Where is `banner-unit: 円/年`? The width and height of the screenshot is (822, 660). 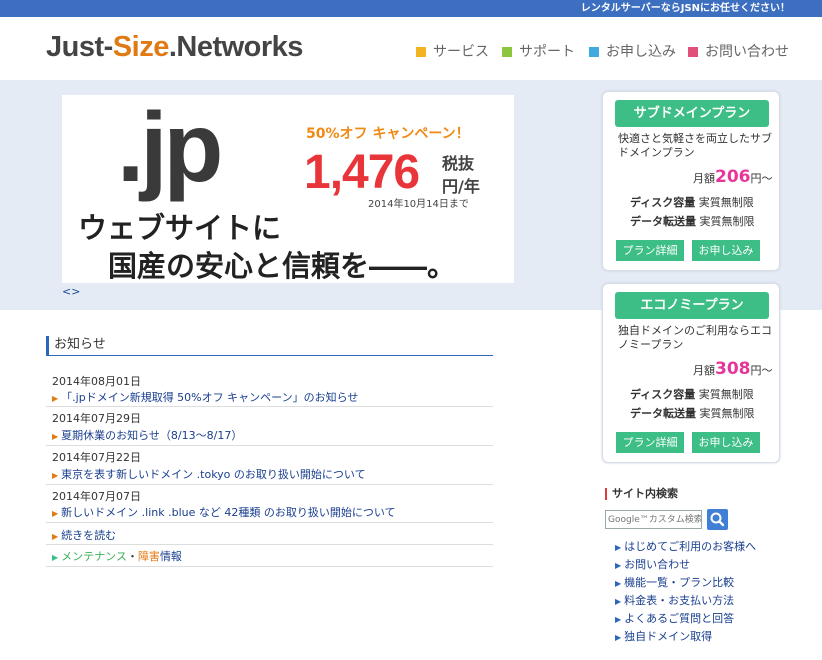
banner-unit: 円/年 is located at coordinates (461, 186).